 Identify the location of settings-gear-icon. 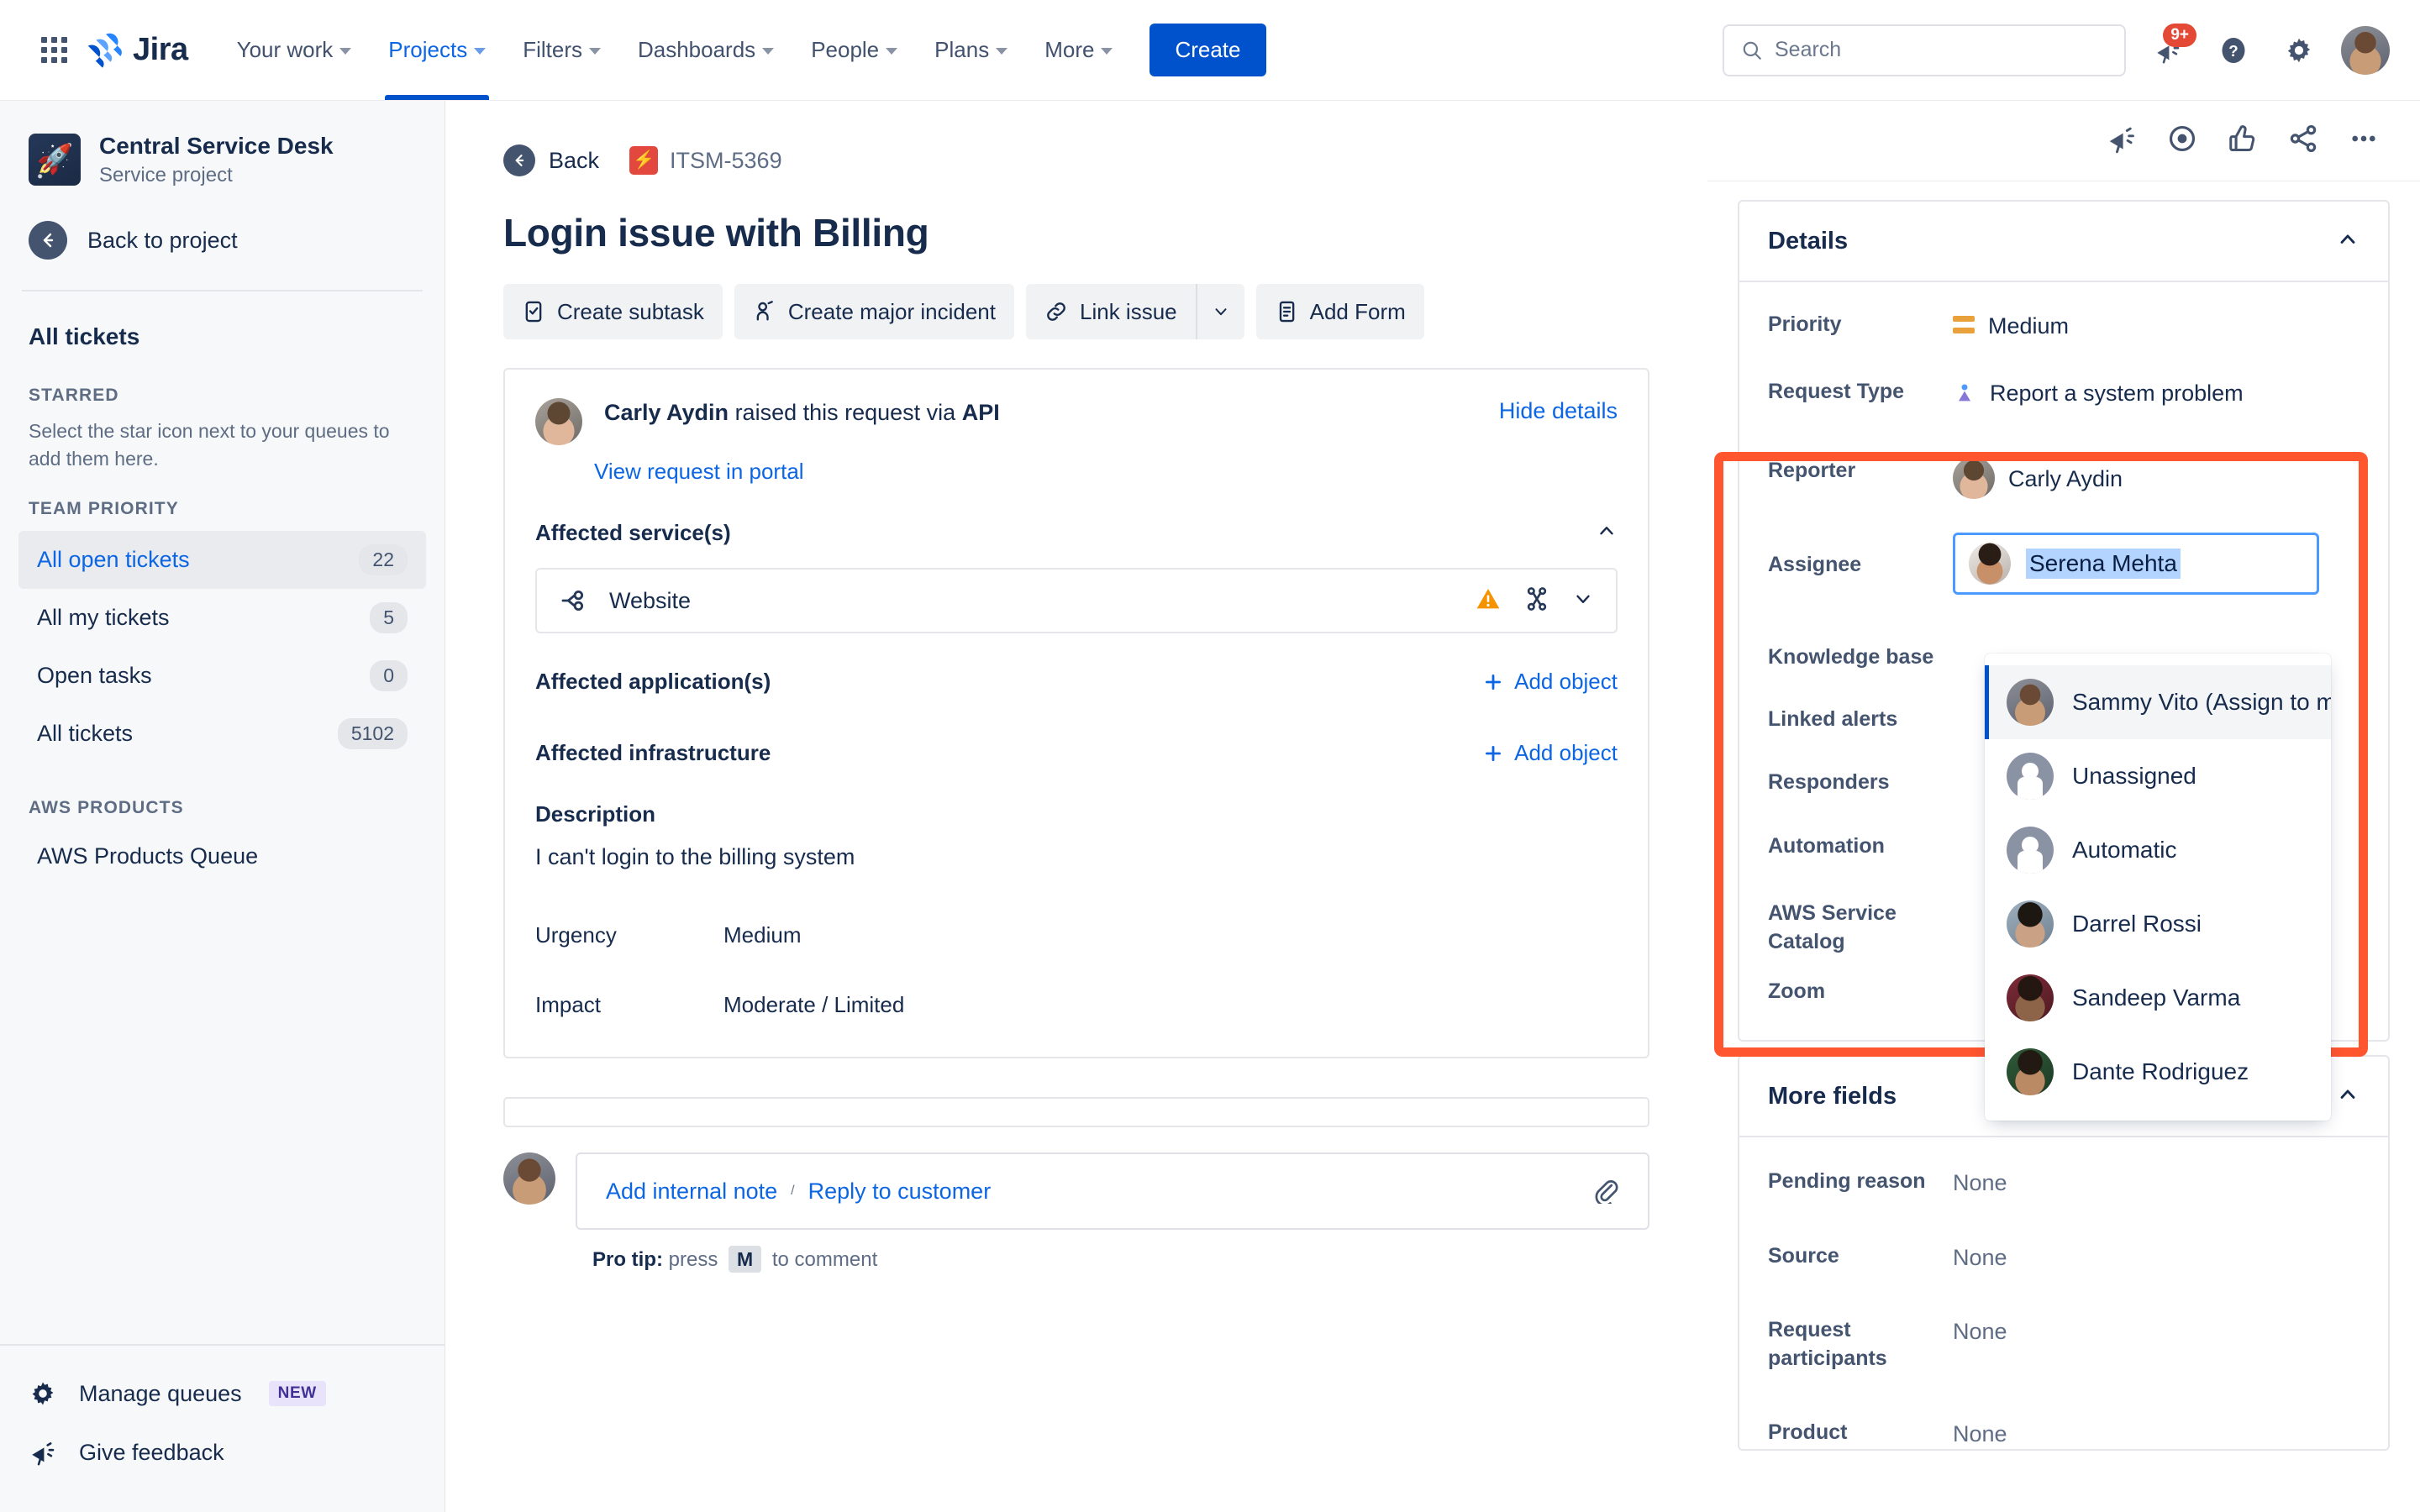
(2299, 50).